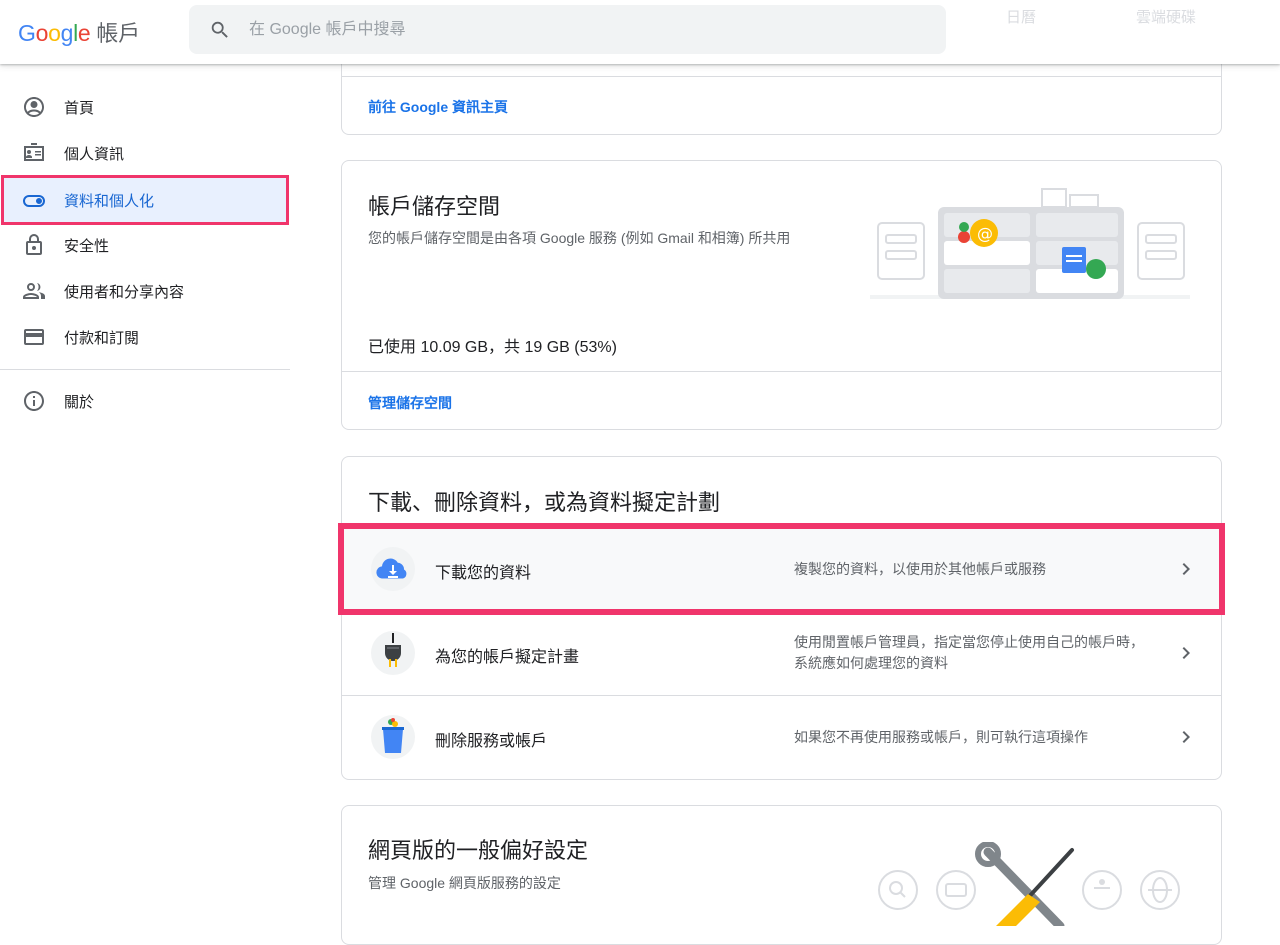 Image resolution: width=1280 pixels, height=945 pixels. Describe the element at coordinates (492, 347) in the screenshot. I see `storage-usage: 已使用 10.09 GB，共 19 GB (53%)` at that location.